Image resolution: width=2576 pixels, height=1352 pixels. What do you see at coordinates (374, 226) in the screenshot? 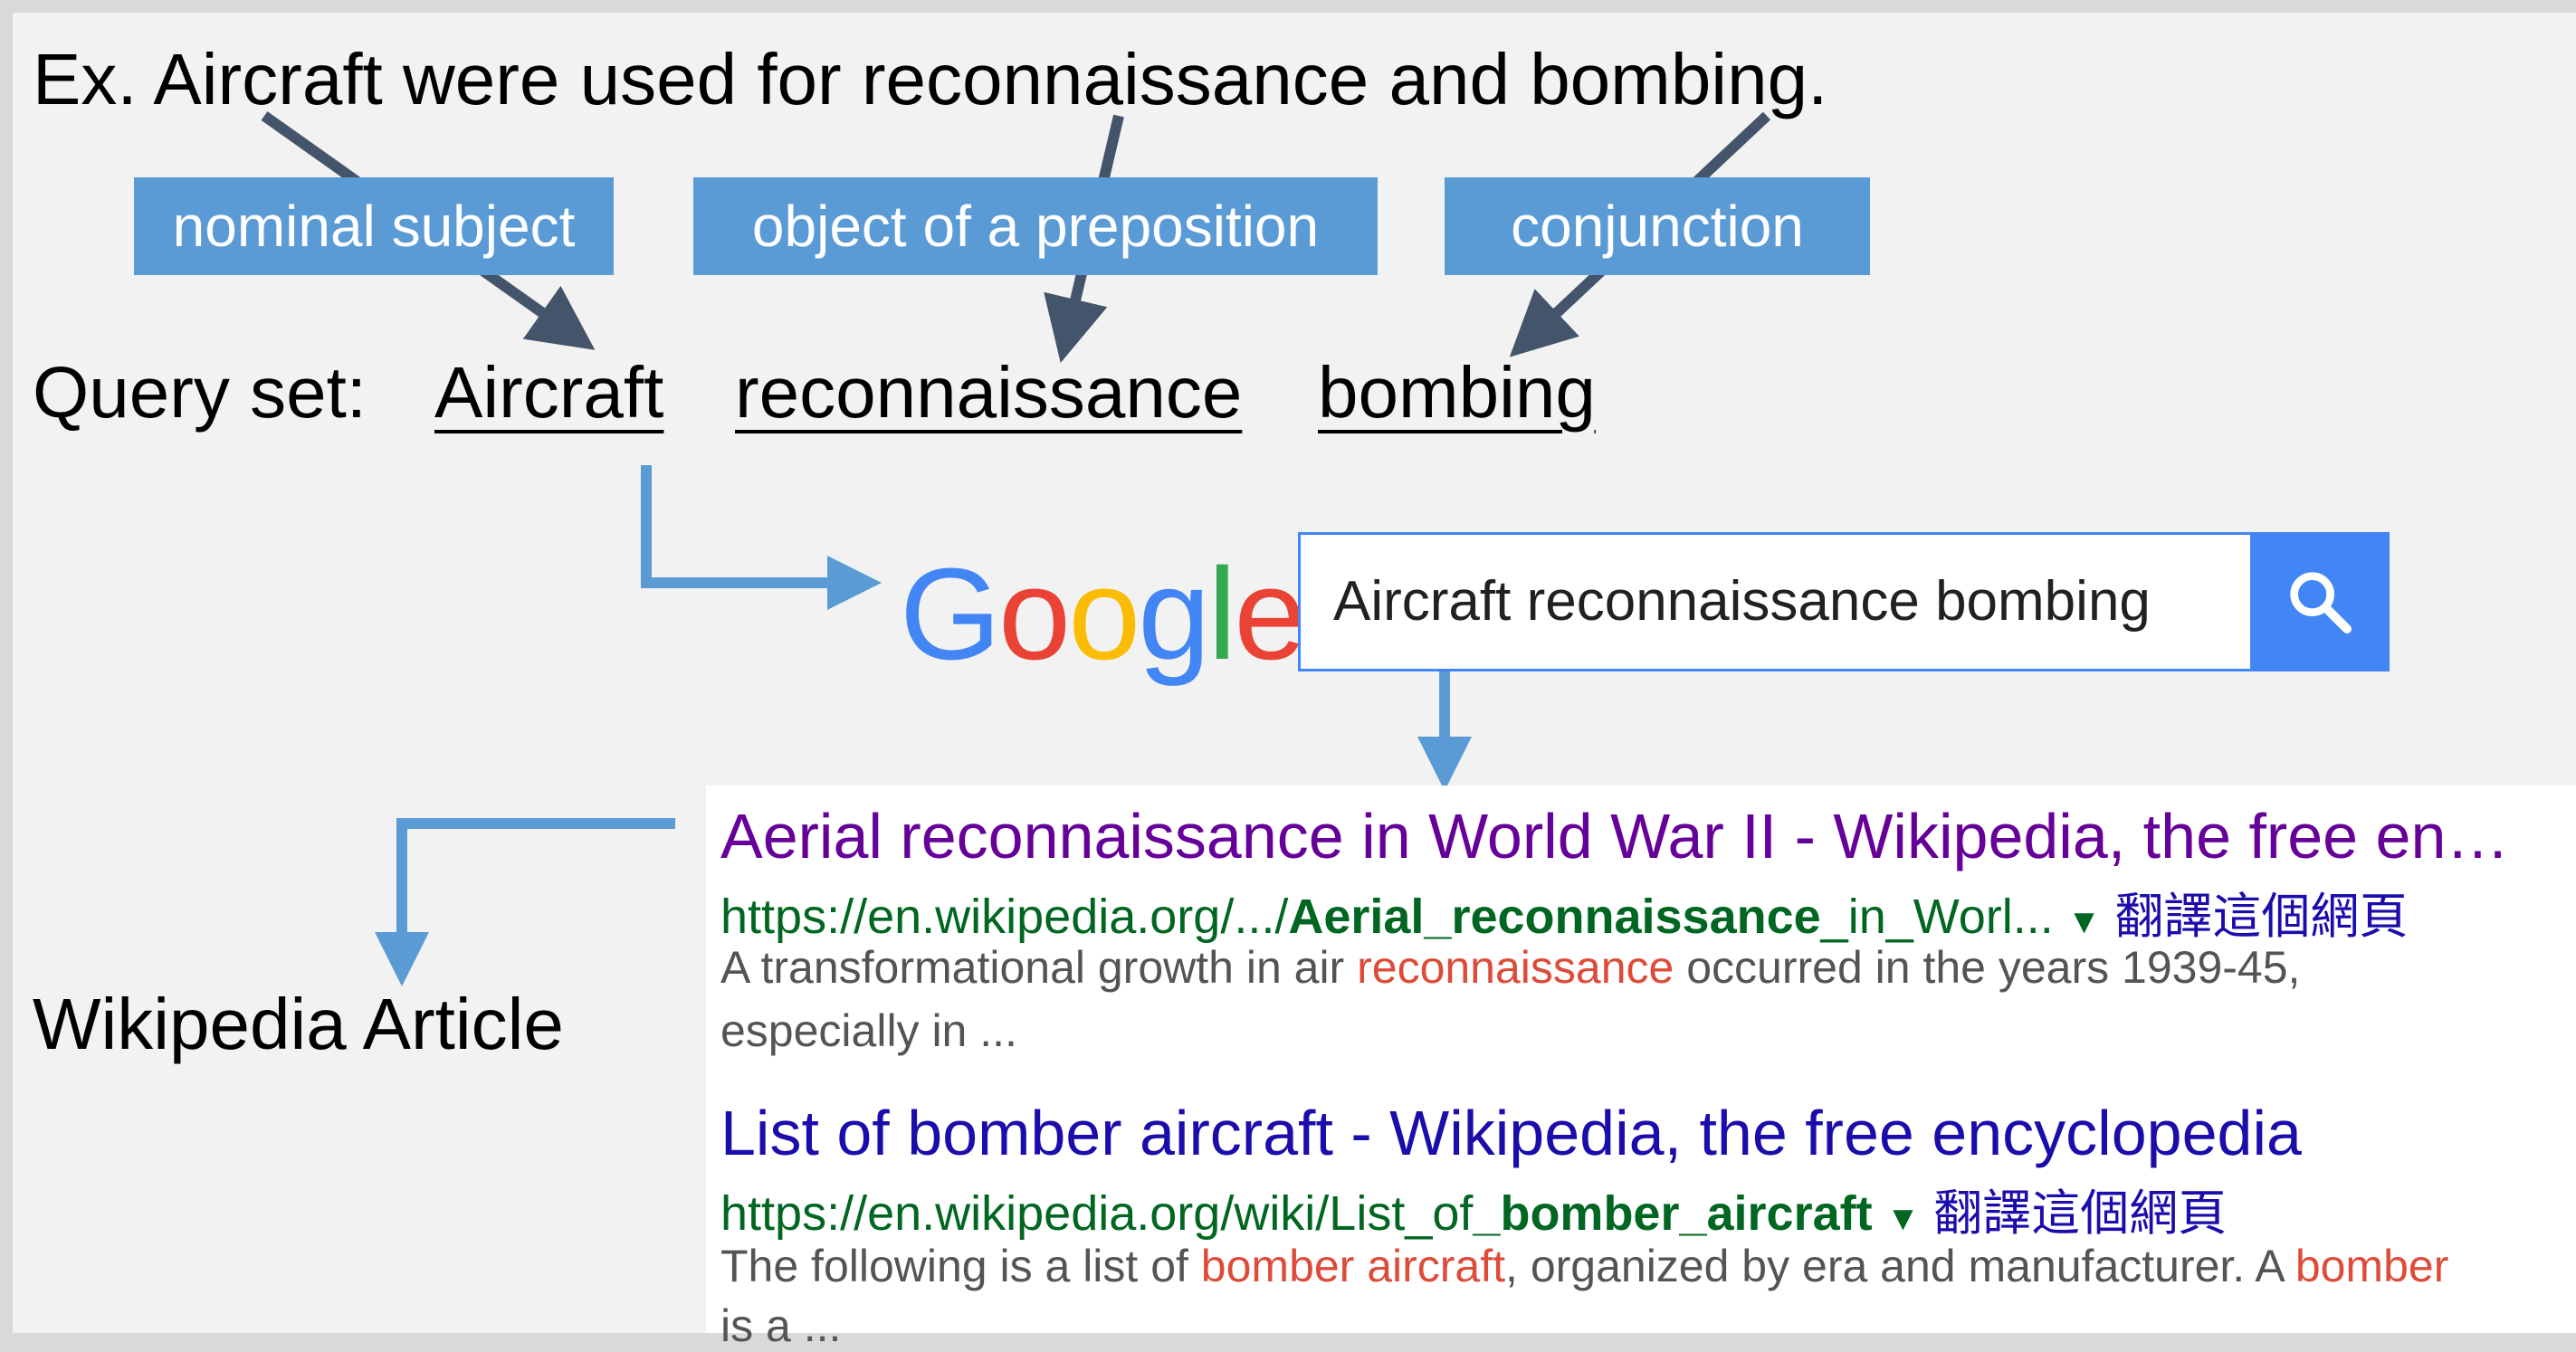
I see `label-nominal-subject: nominal subject` at bounding box center [374, 226].